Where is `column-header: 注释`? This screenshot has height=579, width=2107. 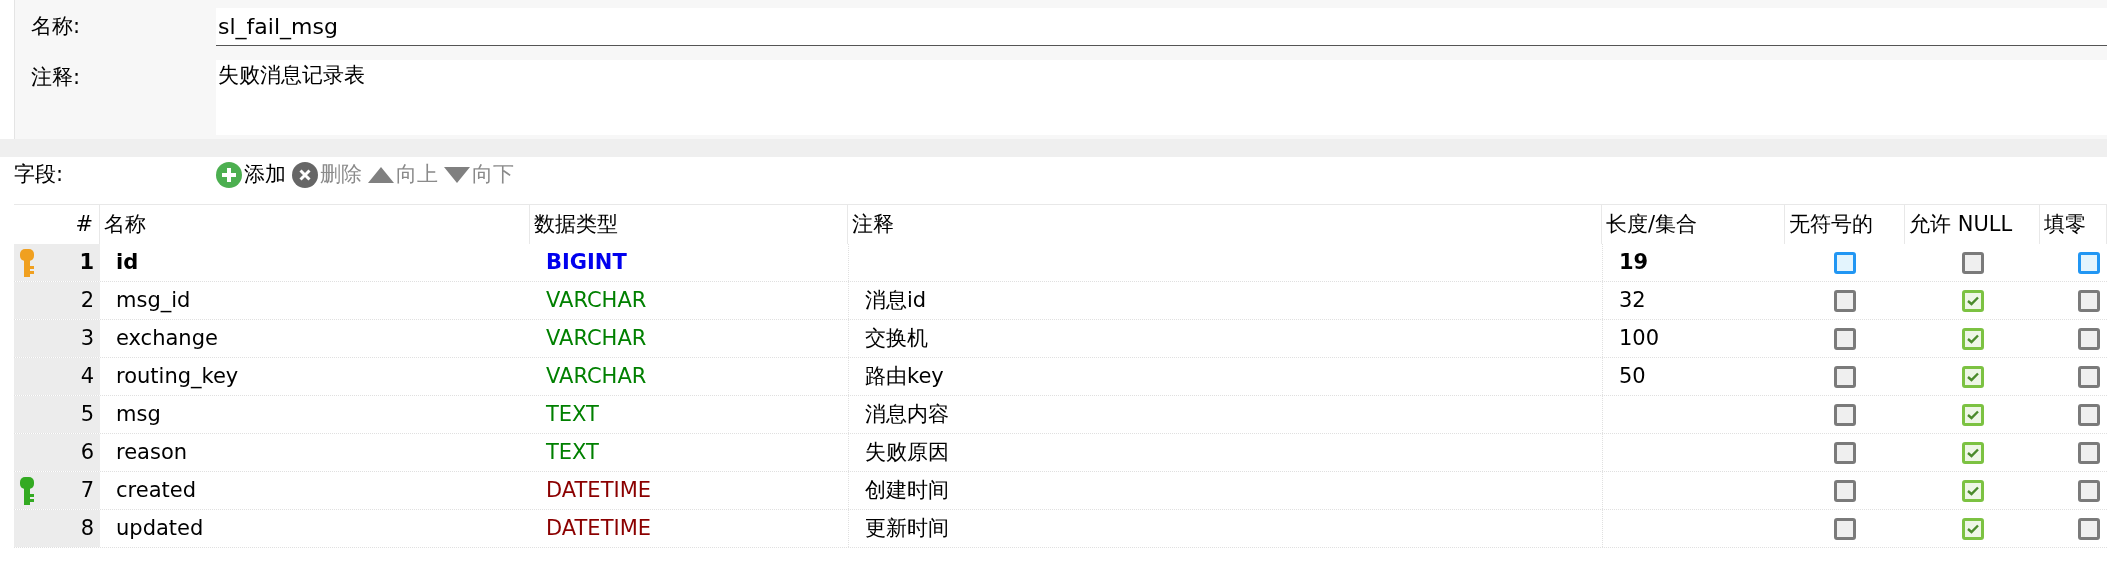
column-header: 注释 is located at coordinates (1225, 224).